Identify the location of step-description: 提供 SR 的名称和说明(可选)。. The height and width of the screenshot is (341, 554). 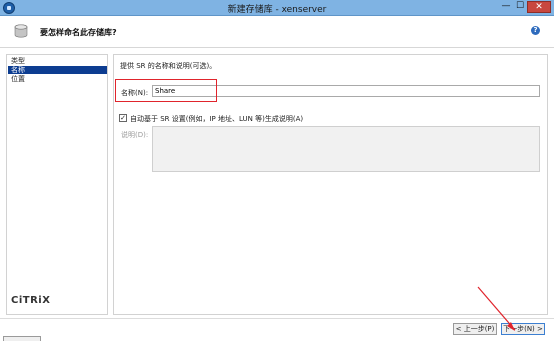
(168, 66).